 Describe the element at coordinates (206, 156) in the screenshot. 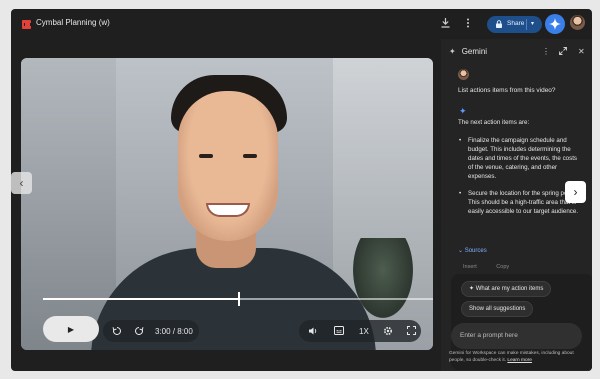

I see `person-eye-left` at that location.